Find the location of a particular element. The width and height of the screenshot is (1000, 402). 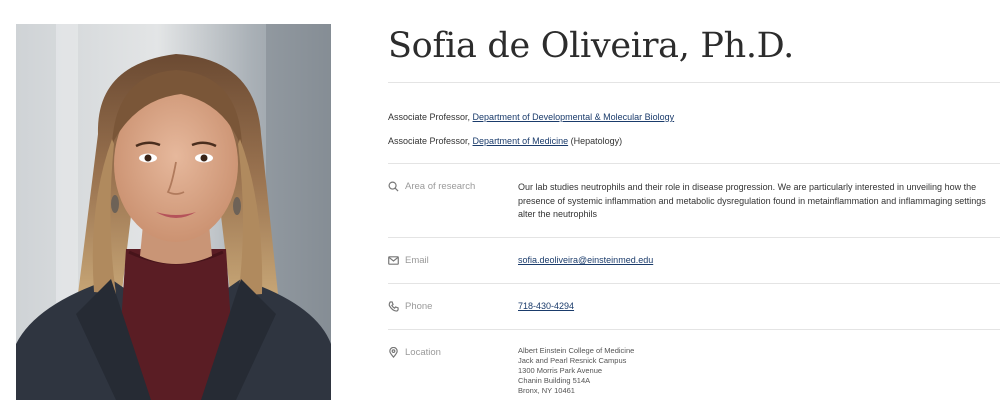

address-line: Bronx, NY 10461 is located at coordinates (546, 390).